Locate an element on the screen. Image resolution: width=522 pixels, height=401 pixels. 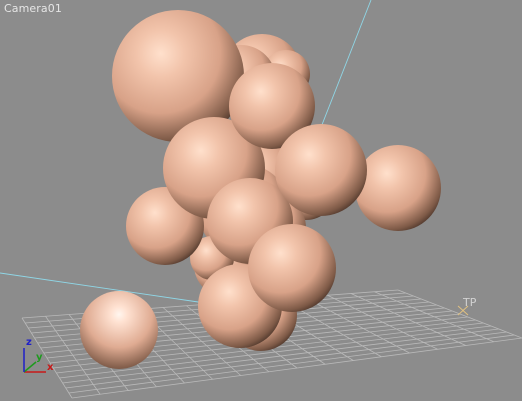
axis-z-label: z is located at coordinates (29, 342).